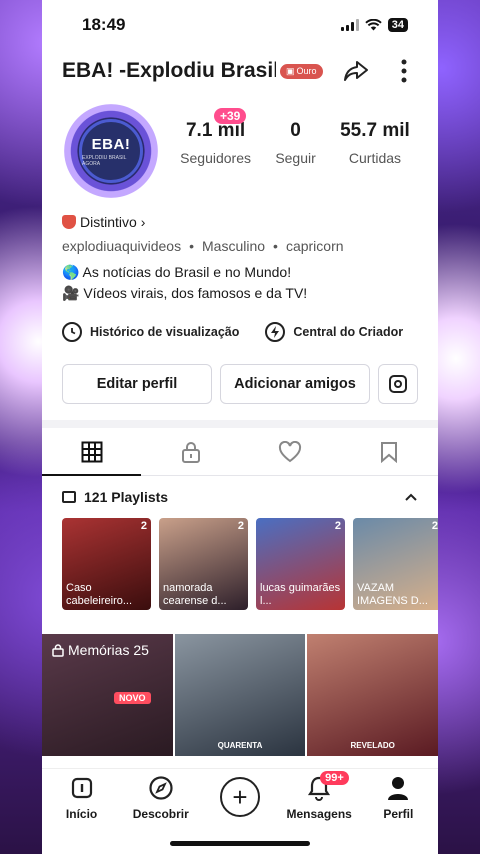 The width and height of the screenshot is (480, 854). Describe the element at coordinates (349, 25) in the screenshot. I see `signal-icon` at that location.